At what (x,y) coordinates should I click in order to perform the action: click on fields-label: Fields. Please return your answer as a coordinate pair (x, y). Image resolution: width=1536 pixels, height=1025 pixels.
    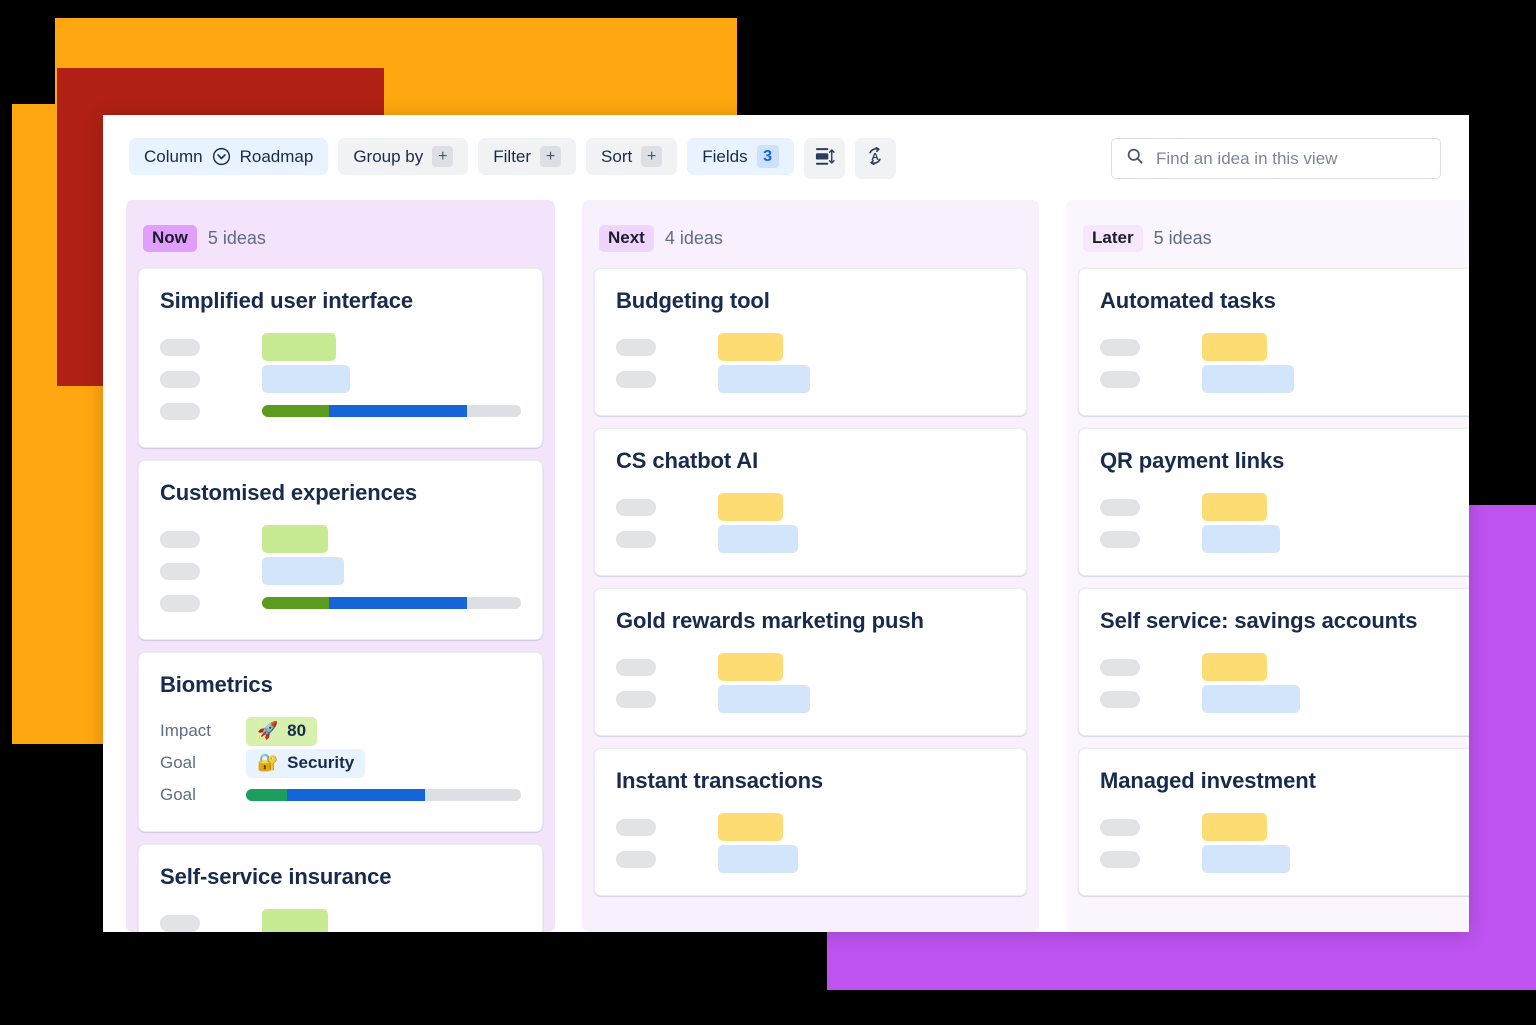
    Looking at the image, I should click on (725, 156).